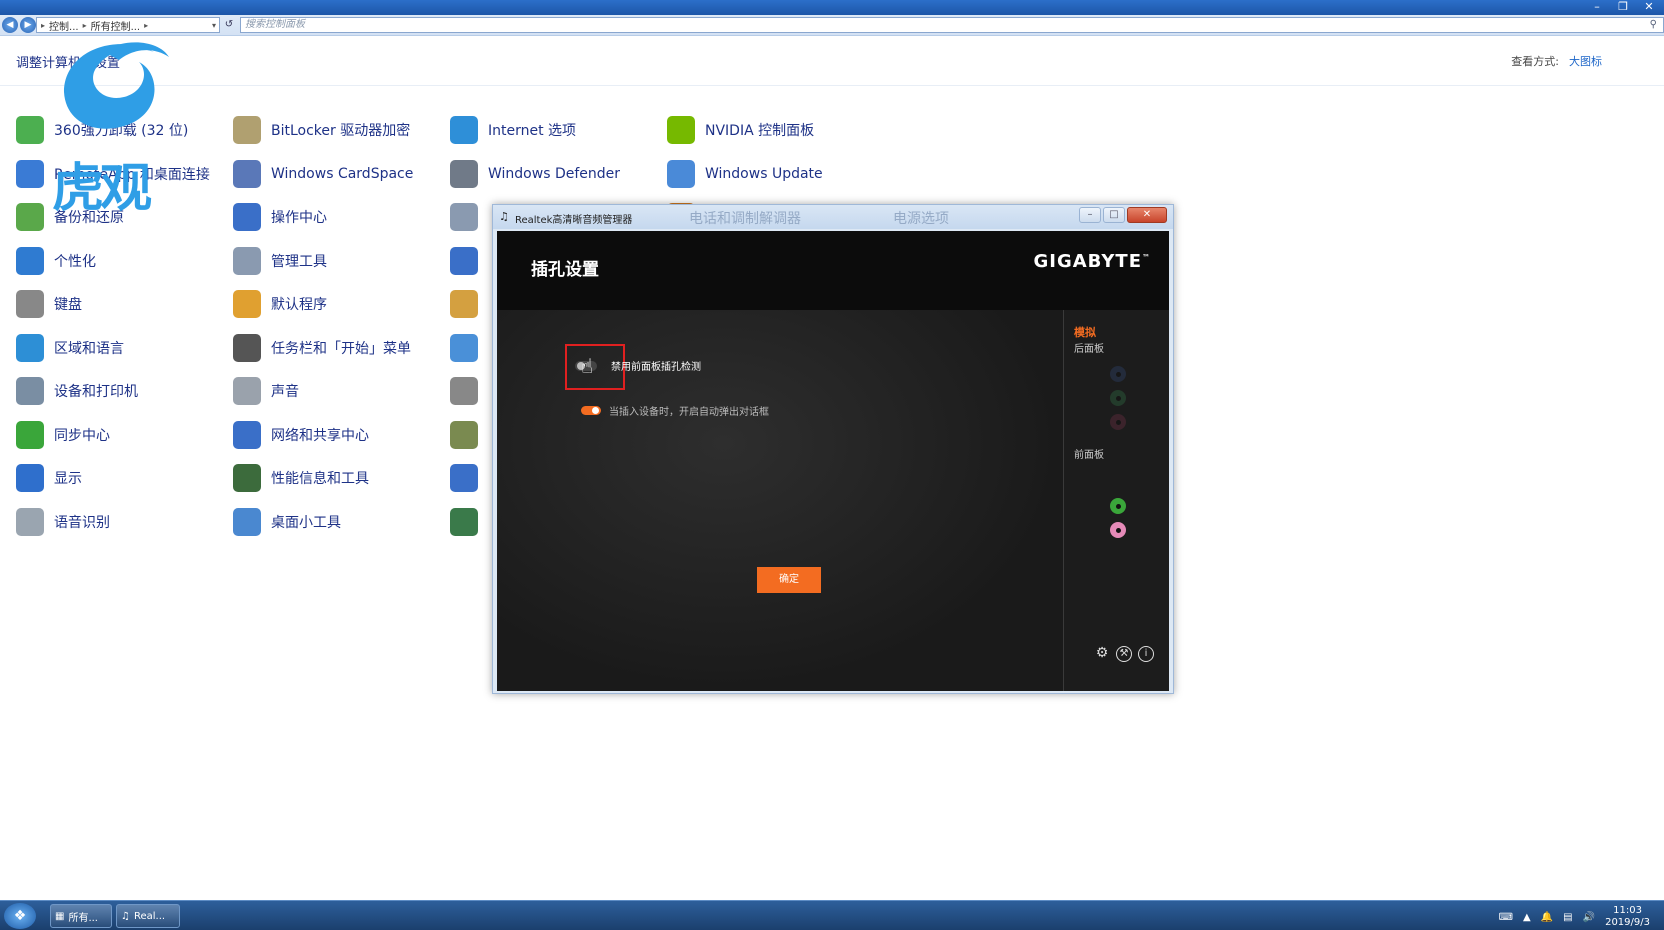 The width and height of the screenshot is (1664, 930). Describe the element at coordinates (1547, 917) in the screenshot. I see `notification-bell-icon: 🔔` at that location.